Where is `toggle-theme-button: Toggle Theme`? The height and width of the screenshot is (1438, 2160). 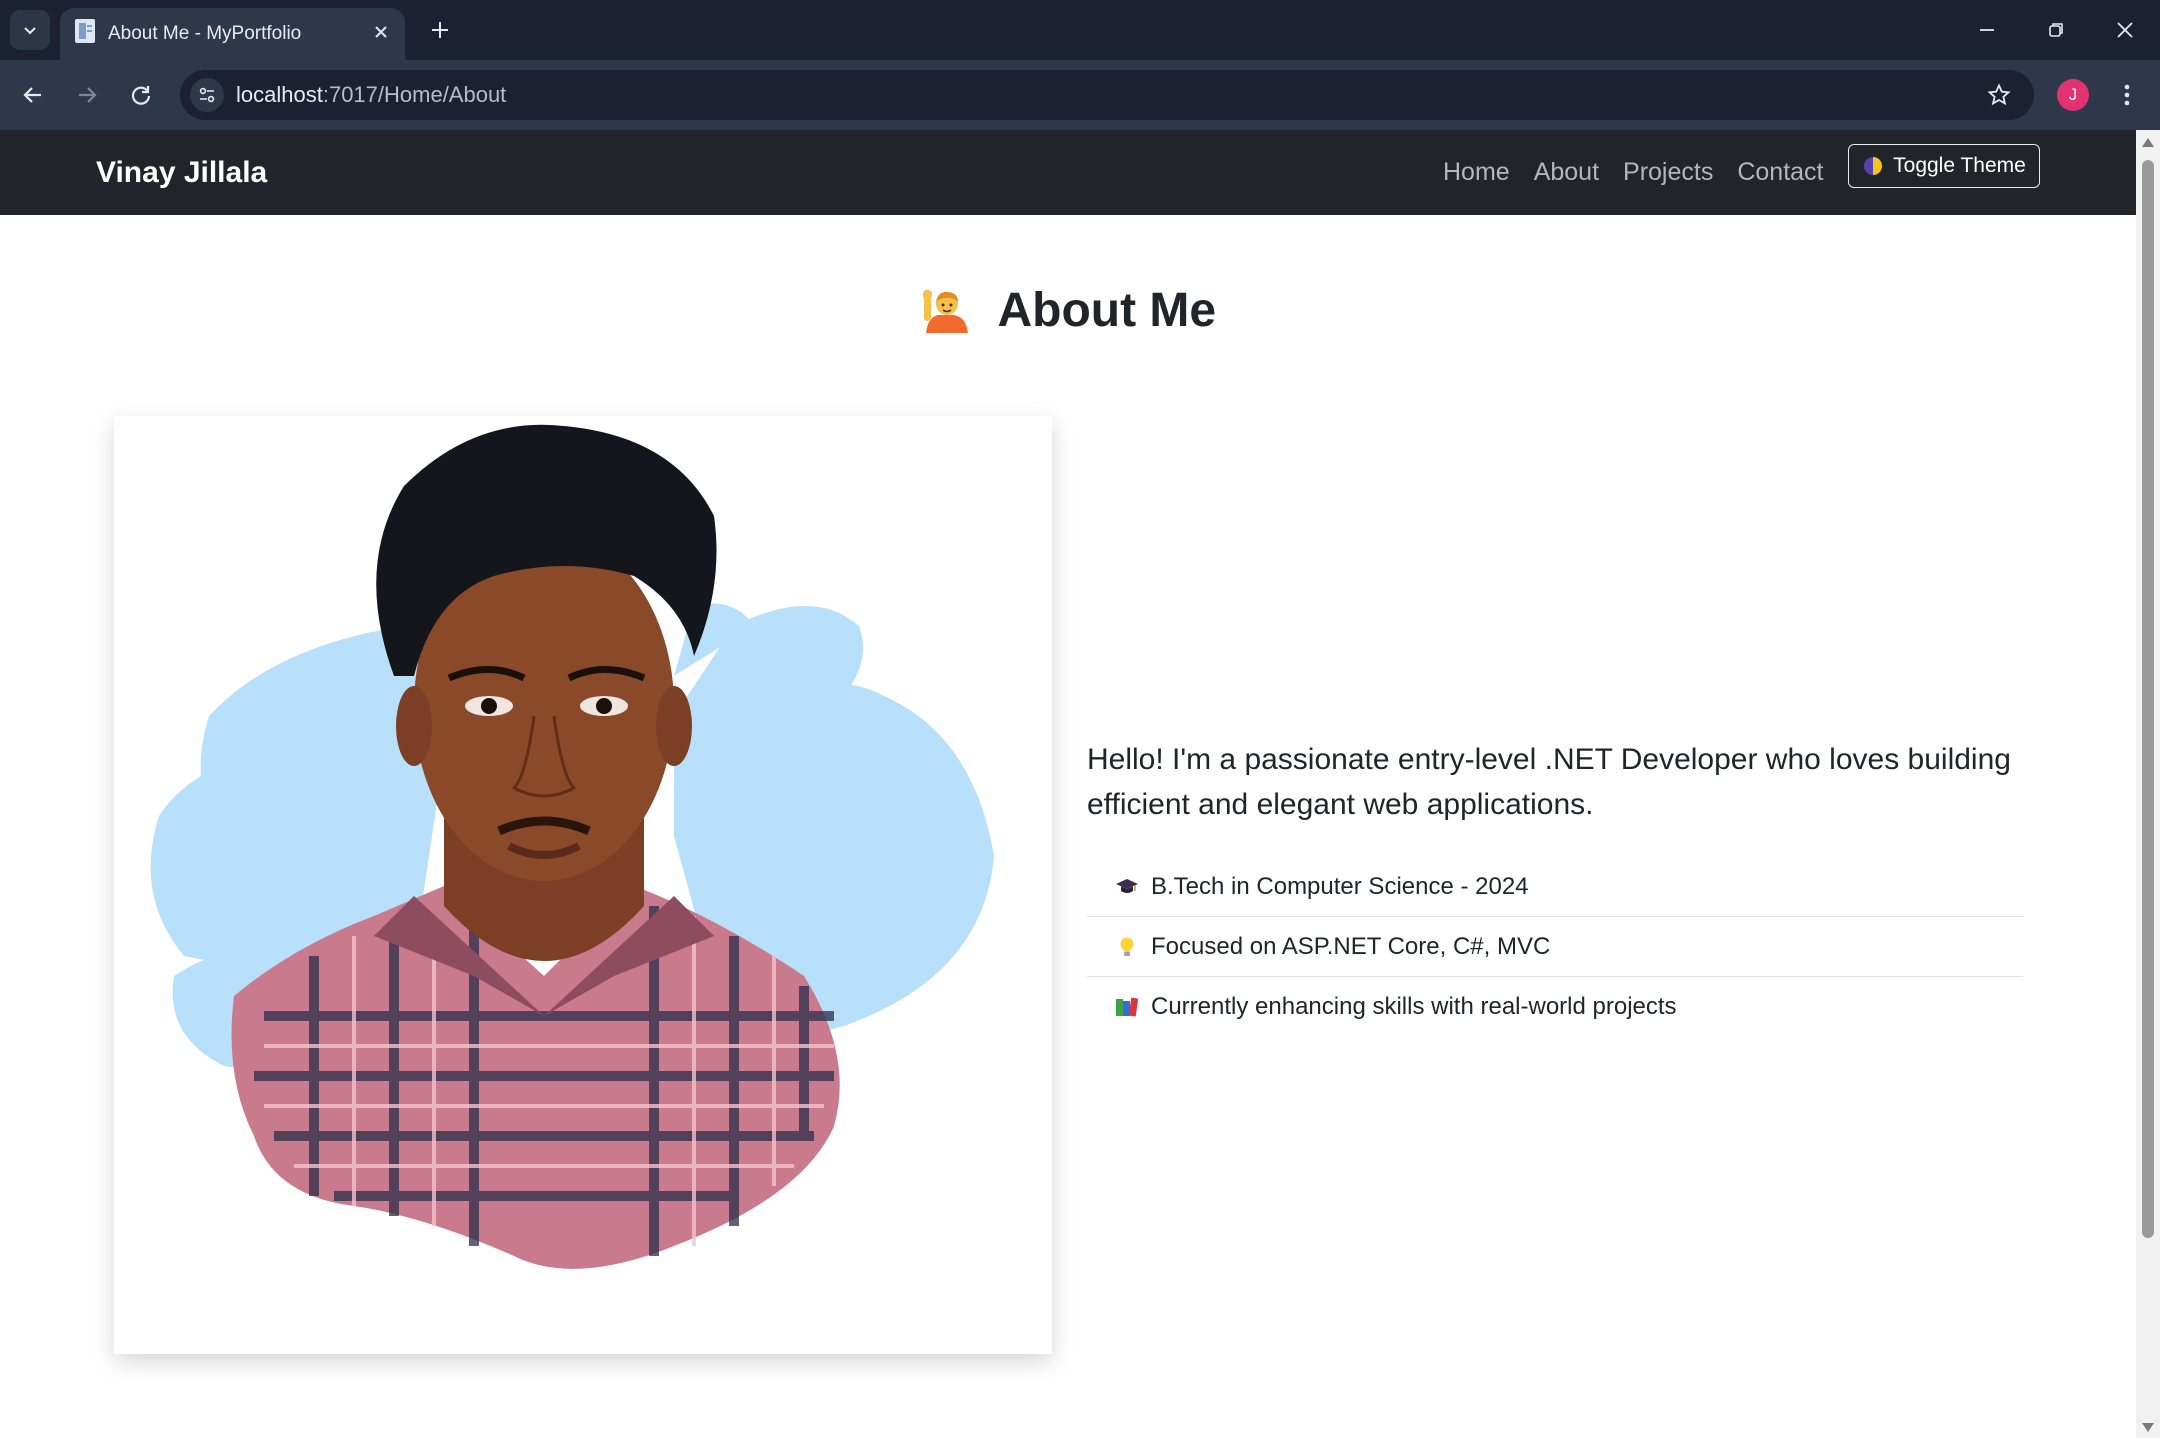
toggle-theme-button: Toggle Theme is located at coordinates (1944, 166).